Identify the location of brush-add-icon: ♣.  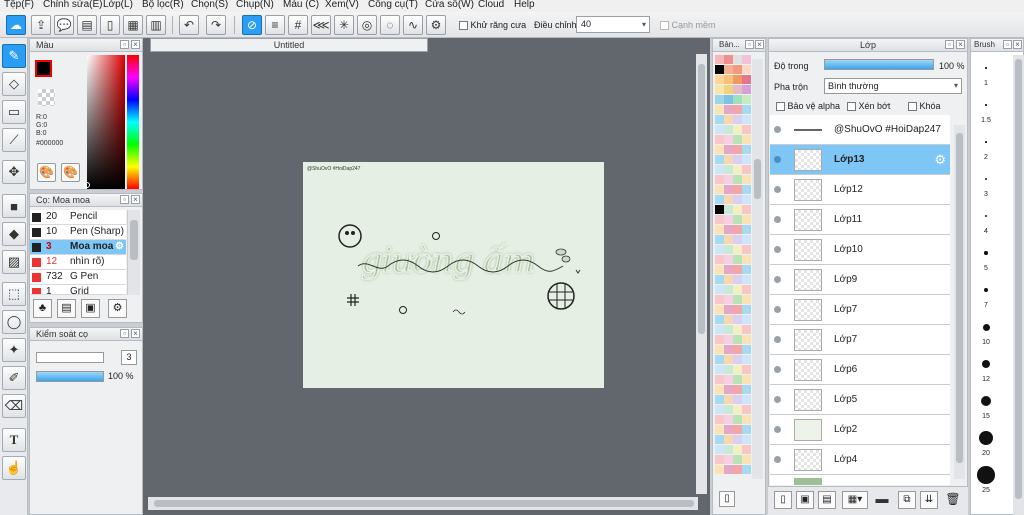
(42, 308).